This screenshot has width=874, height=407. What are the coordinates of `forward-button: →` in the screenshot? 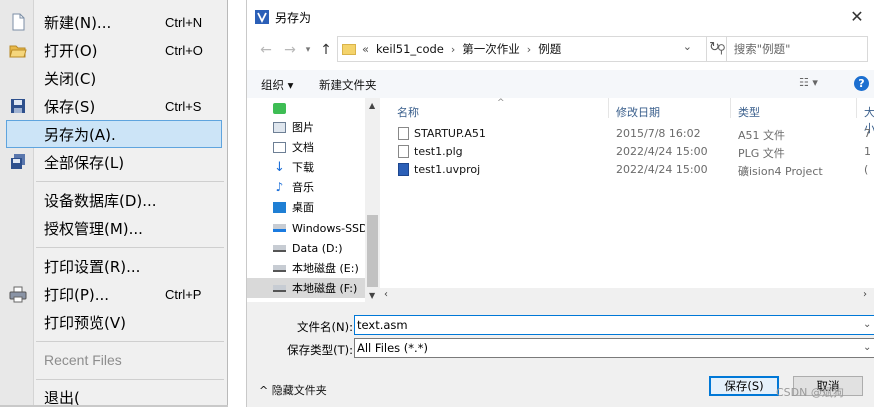 It's located at (290, 50).